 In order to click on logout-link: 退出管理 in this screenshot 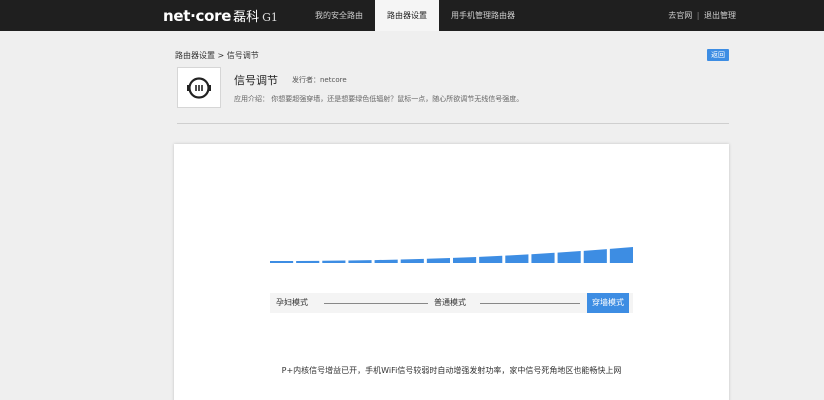, I will do `click(720, 15)`.